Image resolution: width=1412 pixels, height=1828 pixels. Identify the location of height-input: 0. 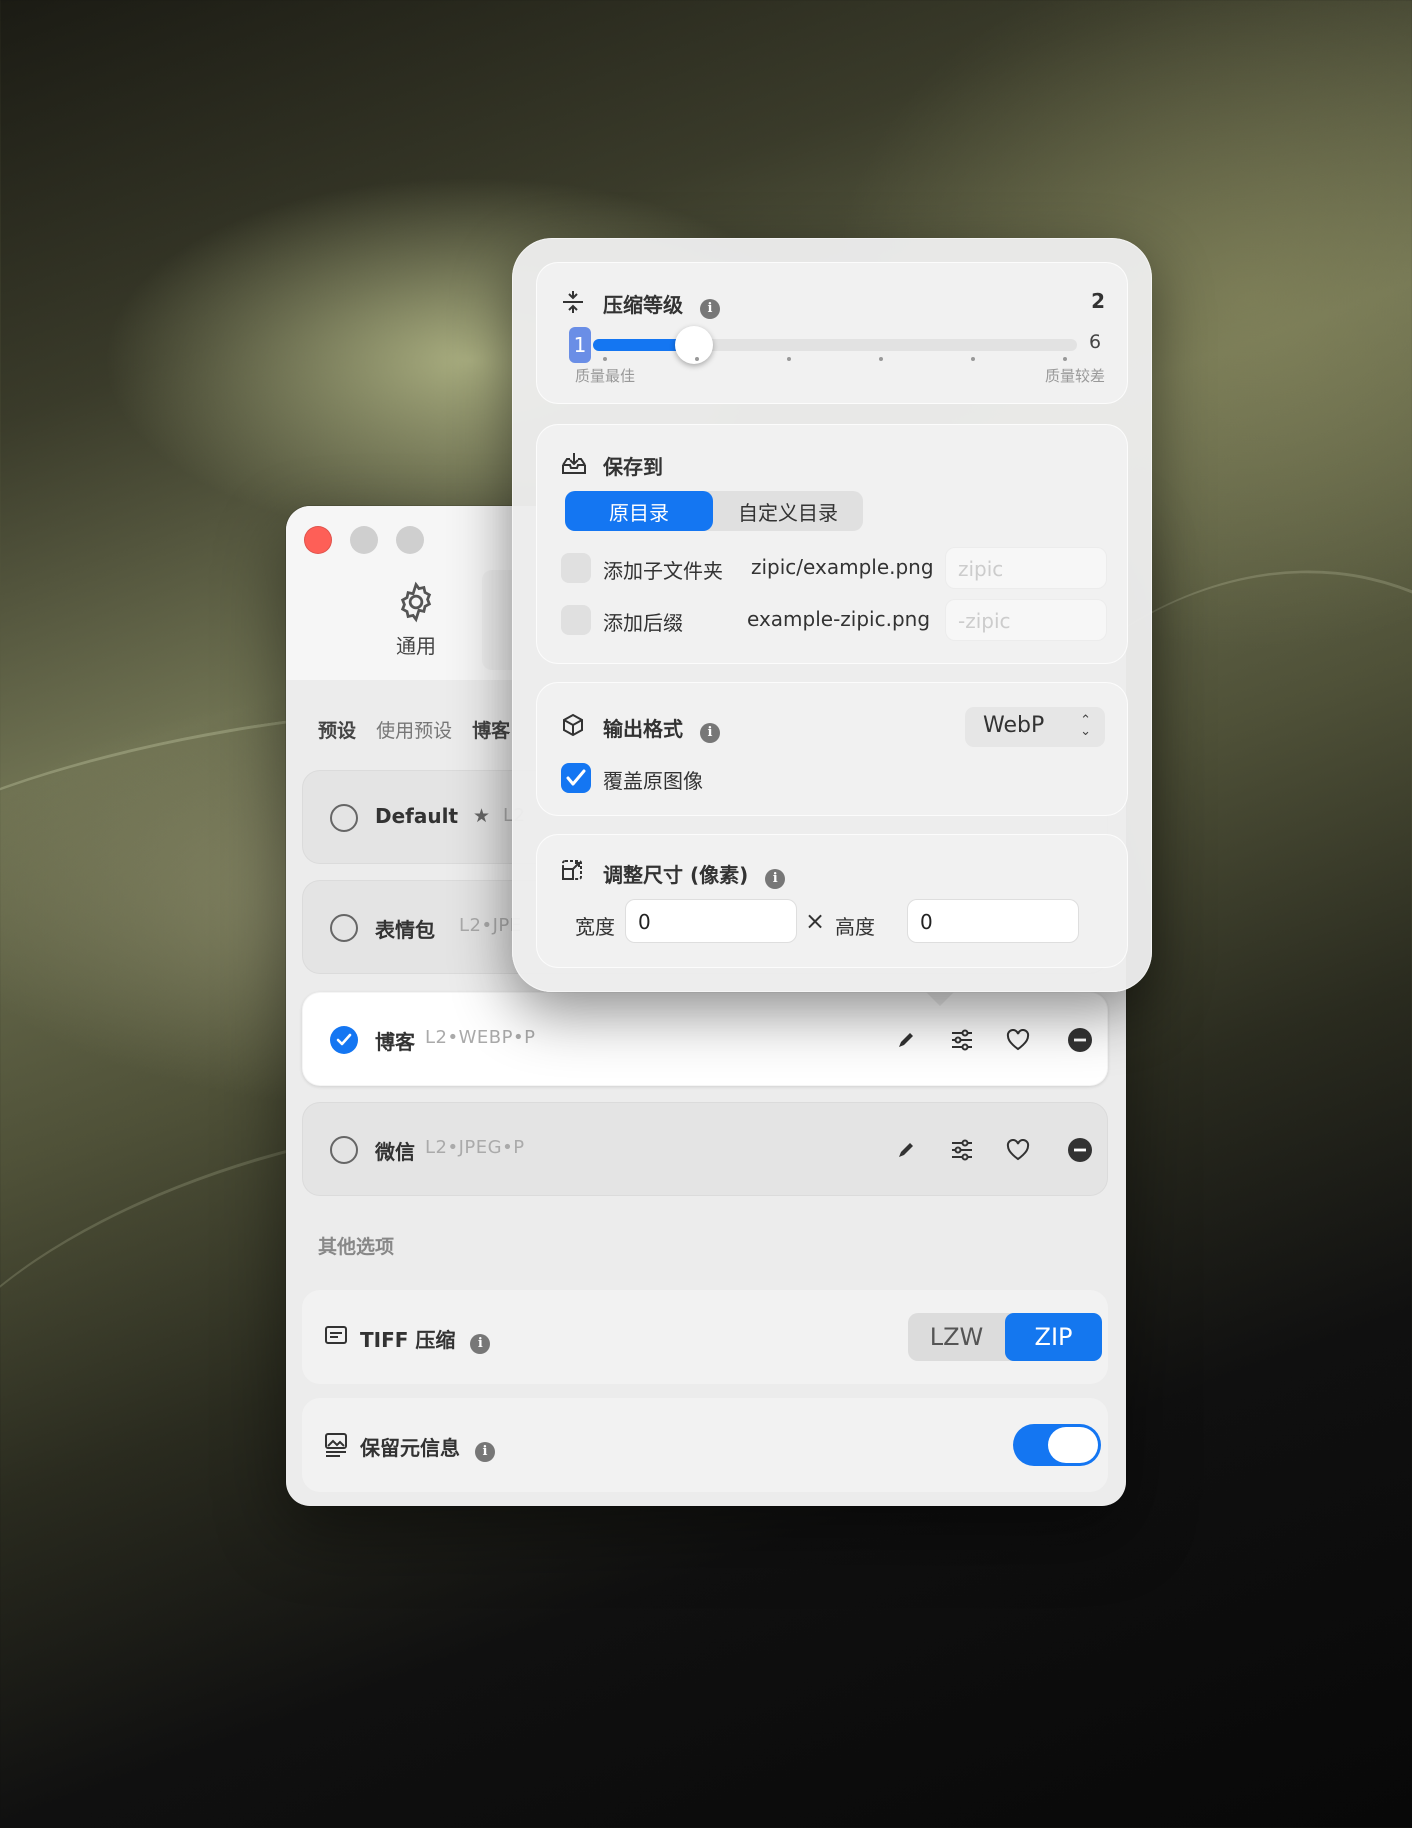
(993, 921).